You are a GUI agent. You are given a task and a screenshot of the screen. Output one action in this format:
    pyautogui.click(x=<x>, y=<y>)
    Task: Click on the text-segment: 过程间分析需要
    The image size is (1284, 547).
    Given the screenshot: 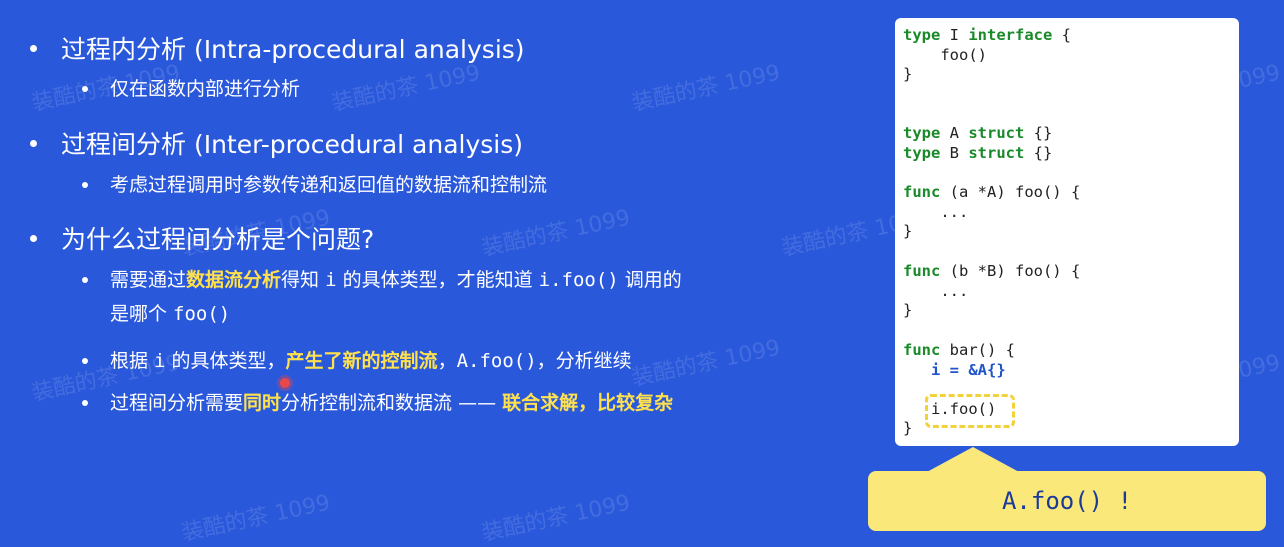 What is the action you would take?
    pyautogui.click(x=177, y=403)
    